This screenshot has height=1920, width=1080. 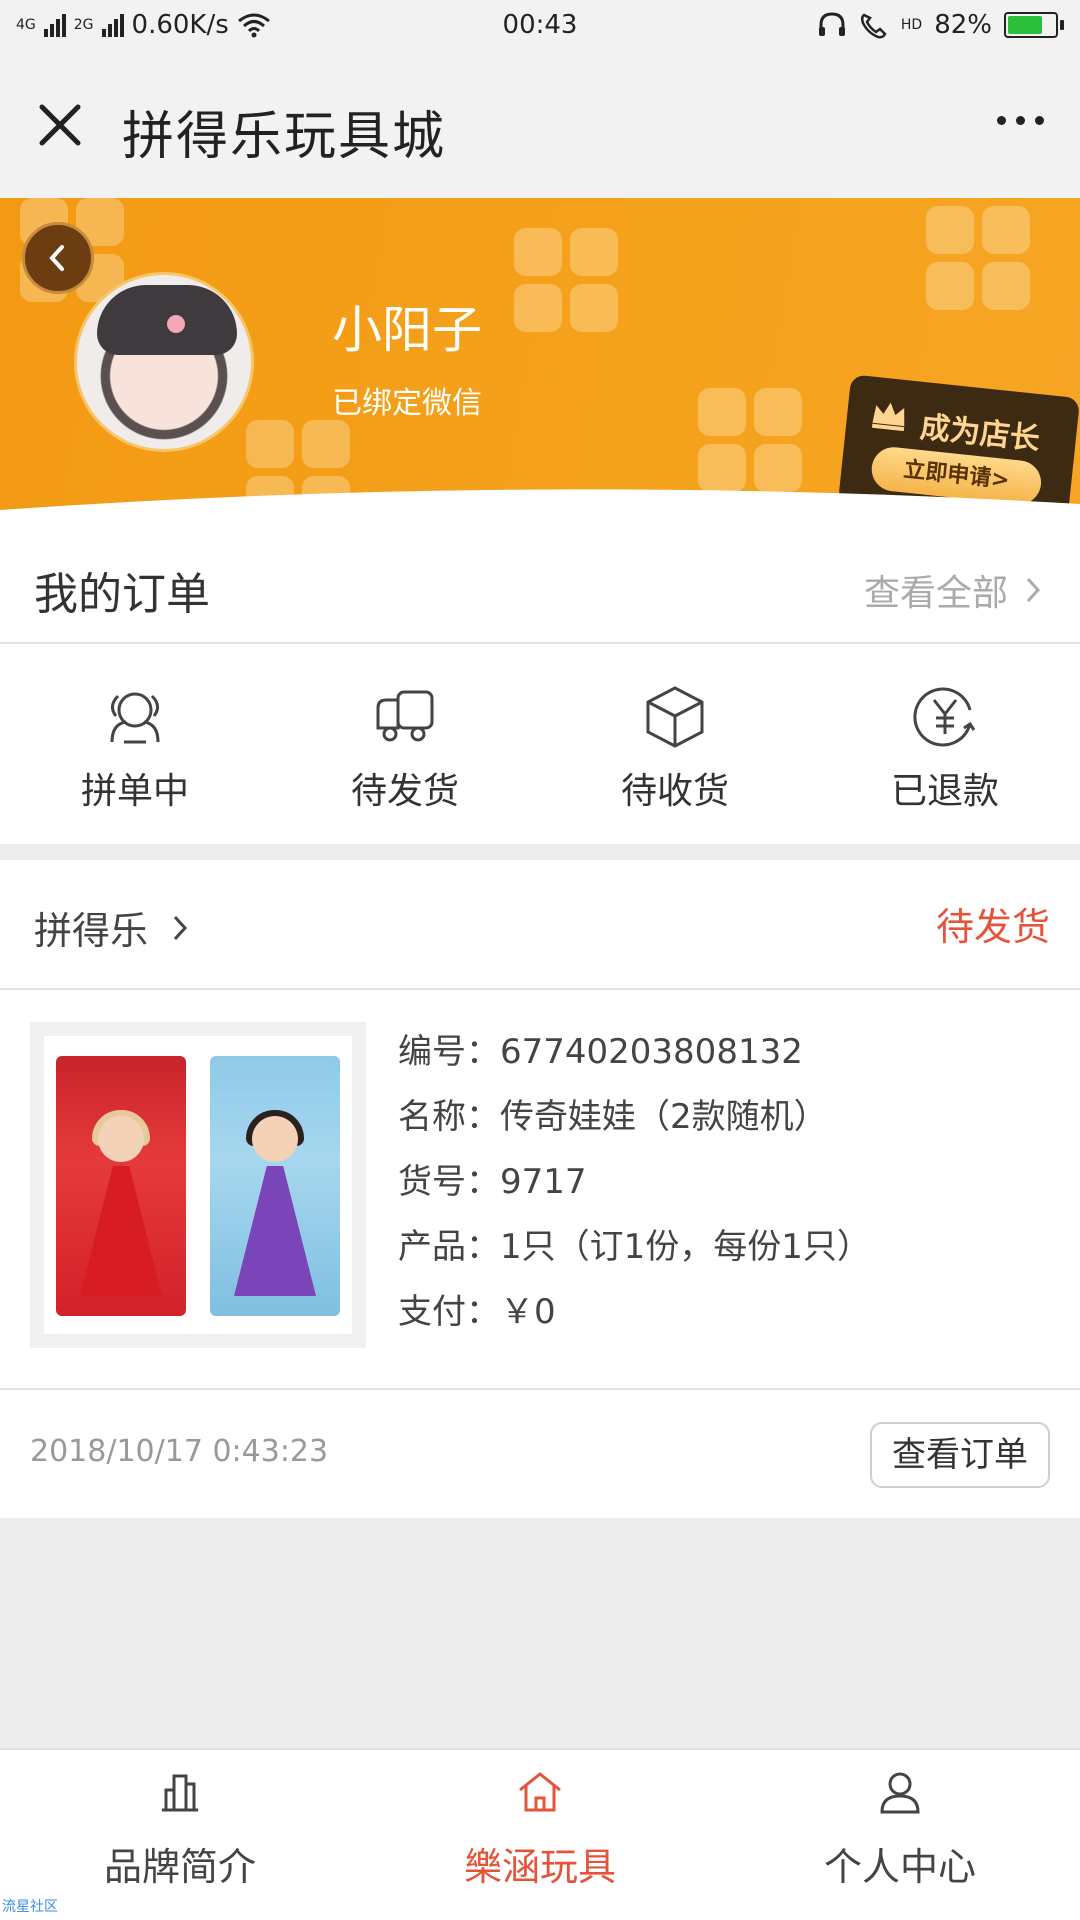 I want to click on more-icon, so click(x=1020, y=120).